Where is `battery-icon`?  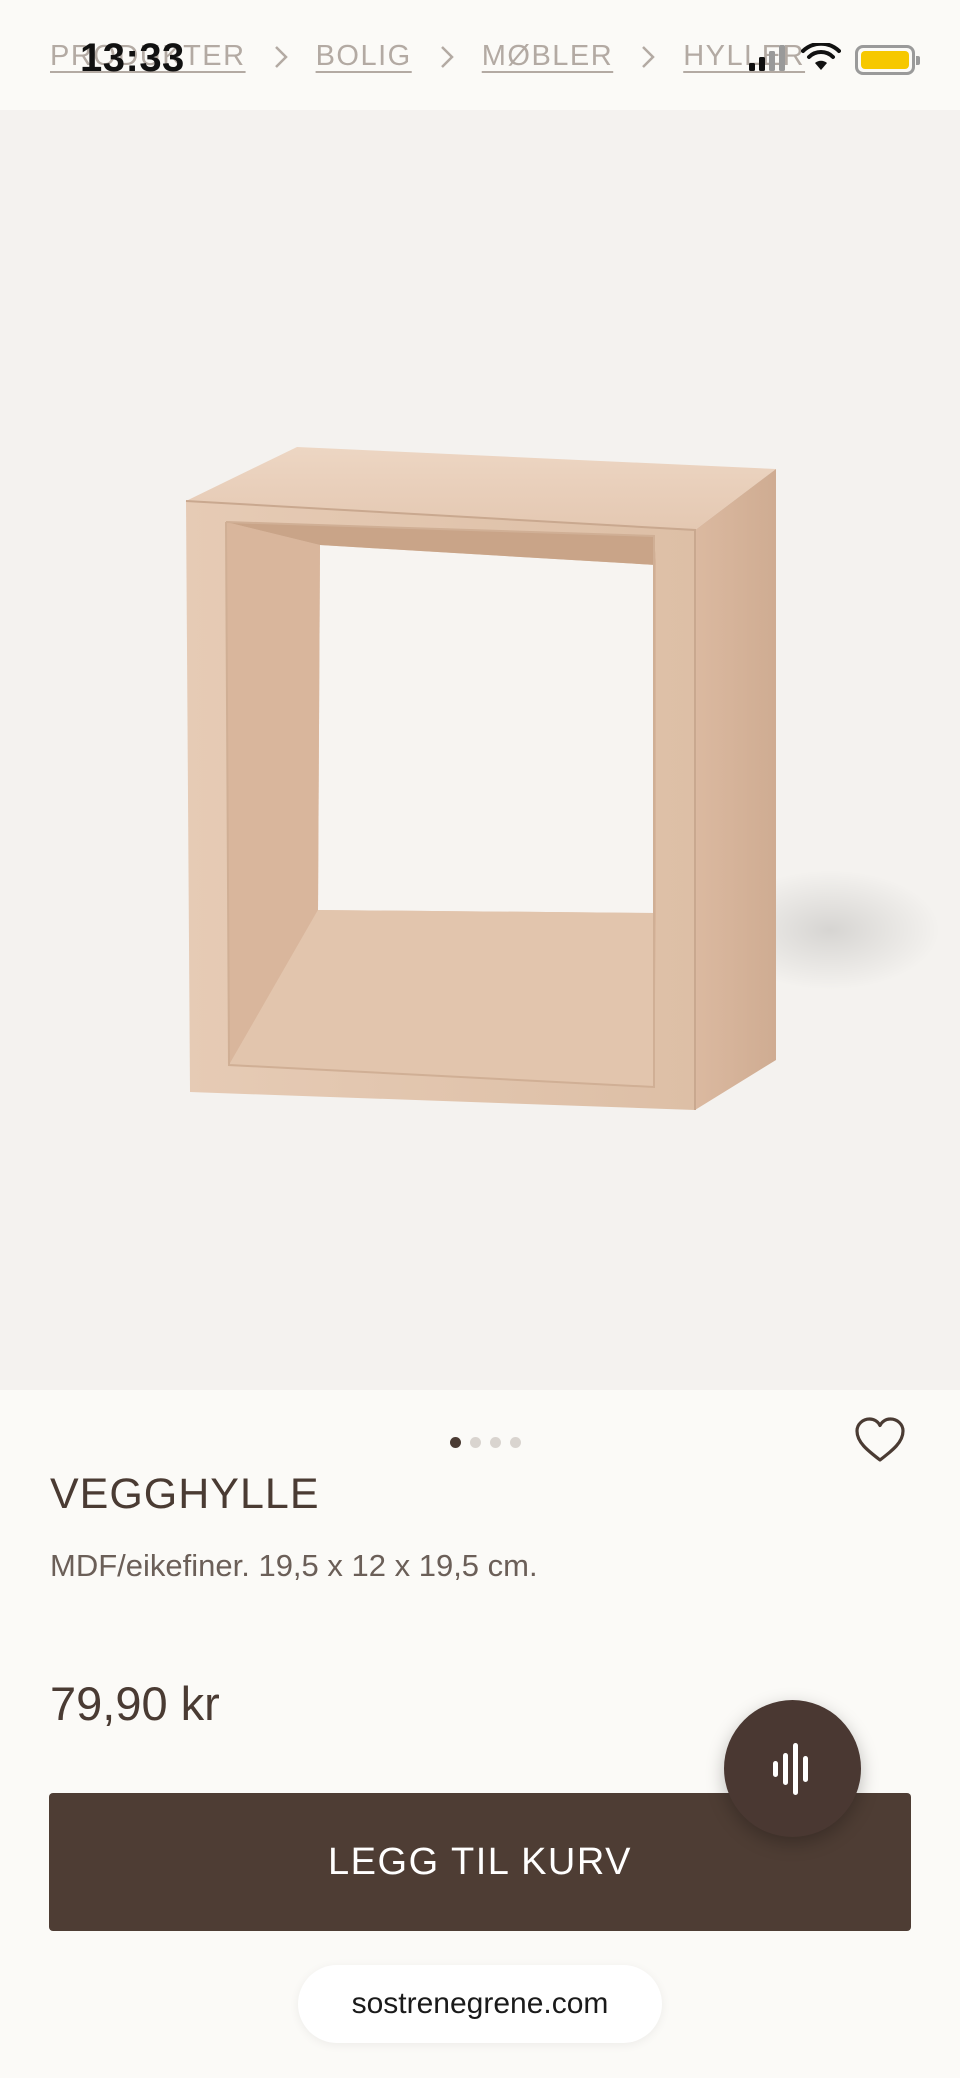 battery-icon is located at coordinates (887, 60).